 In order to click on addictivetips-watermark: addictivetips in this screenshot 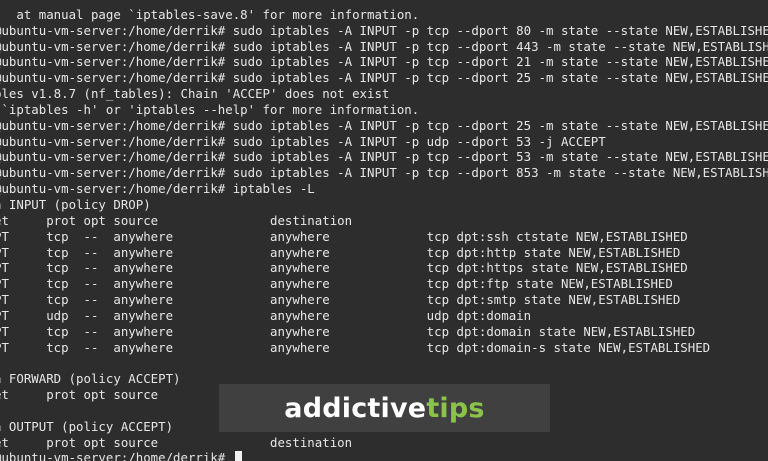, I will do `click(384, 408)`.